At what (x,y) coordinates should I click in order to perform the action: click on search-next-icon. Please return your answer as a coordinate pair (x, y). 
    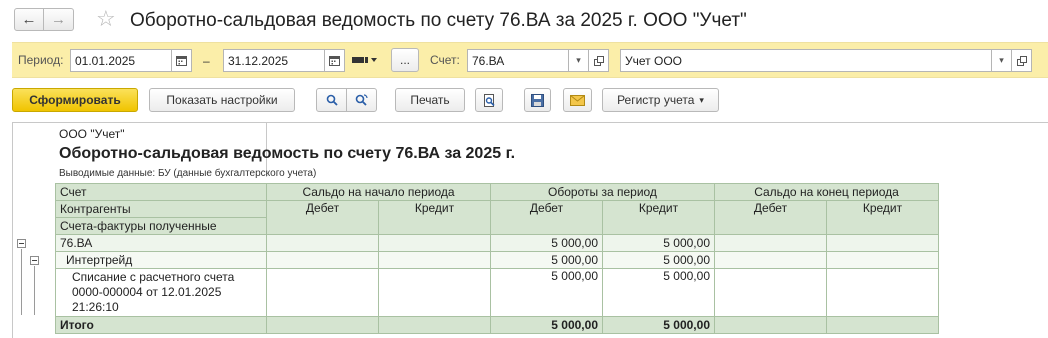
    Looking at the image, I should click on (361, 100).